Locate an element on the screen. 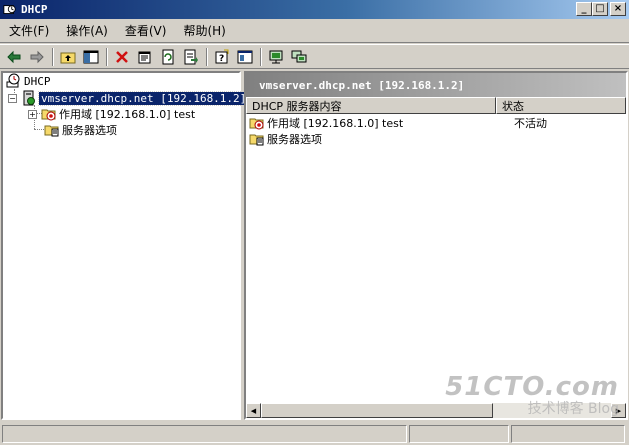 The height and width of the screenshot is (445, 629). tree-item-server-options: 服务器选项 is located at coordinates (80, 130).